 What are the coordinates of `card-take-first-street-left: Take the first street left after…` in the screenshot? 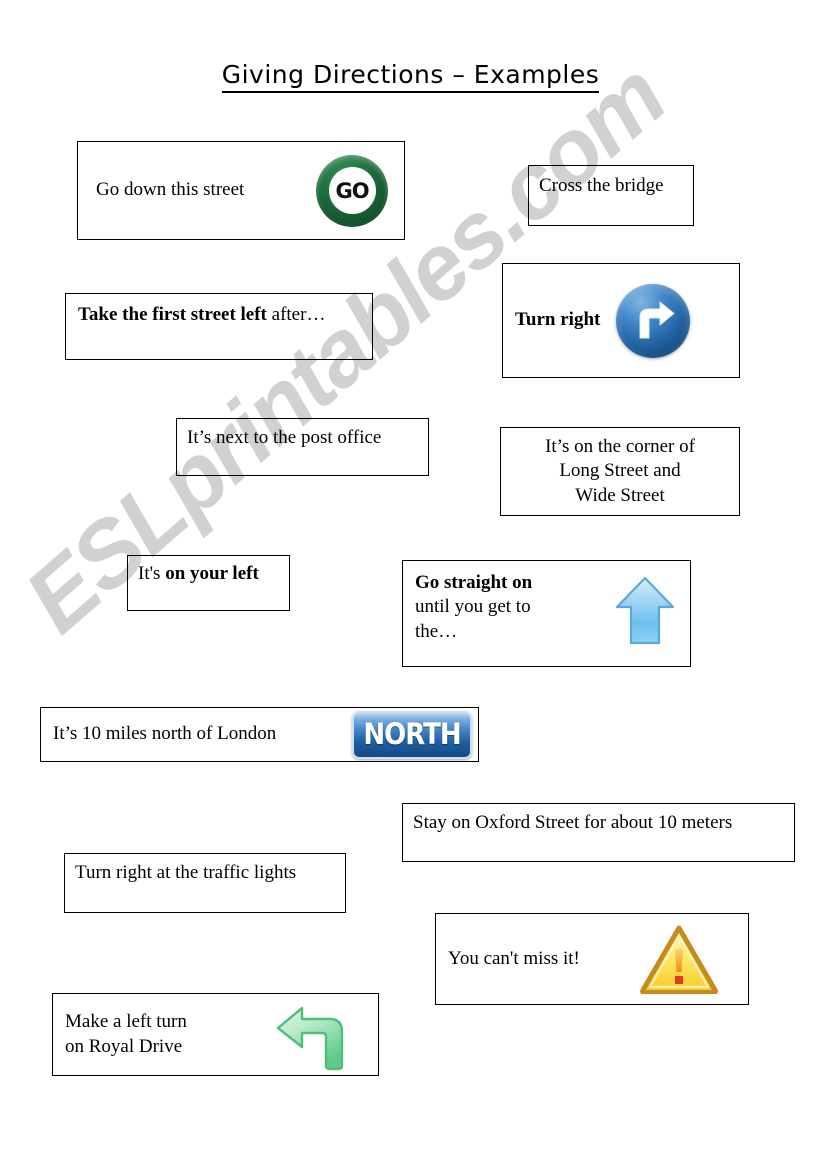 It's located at (219, 326).